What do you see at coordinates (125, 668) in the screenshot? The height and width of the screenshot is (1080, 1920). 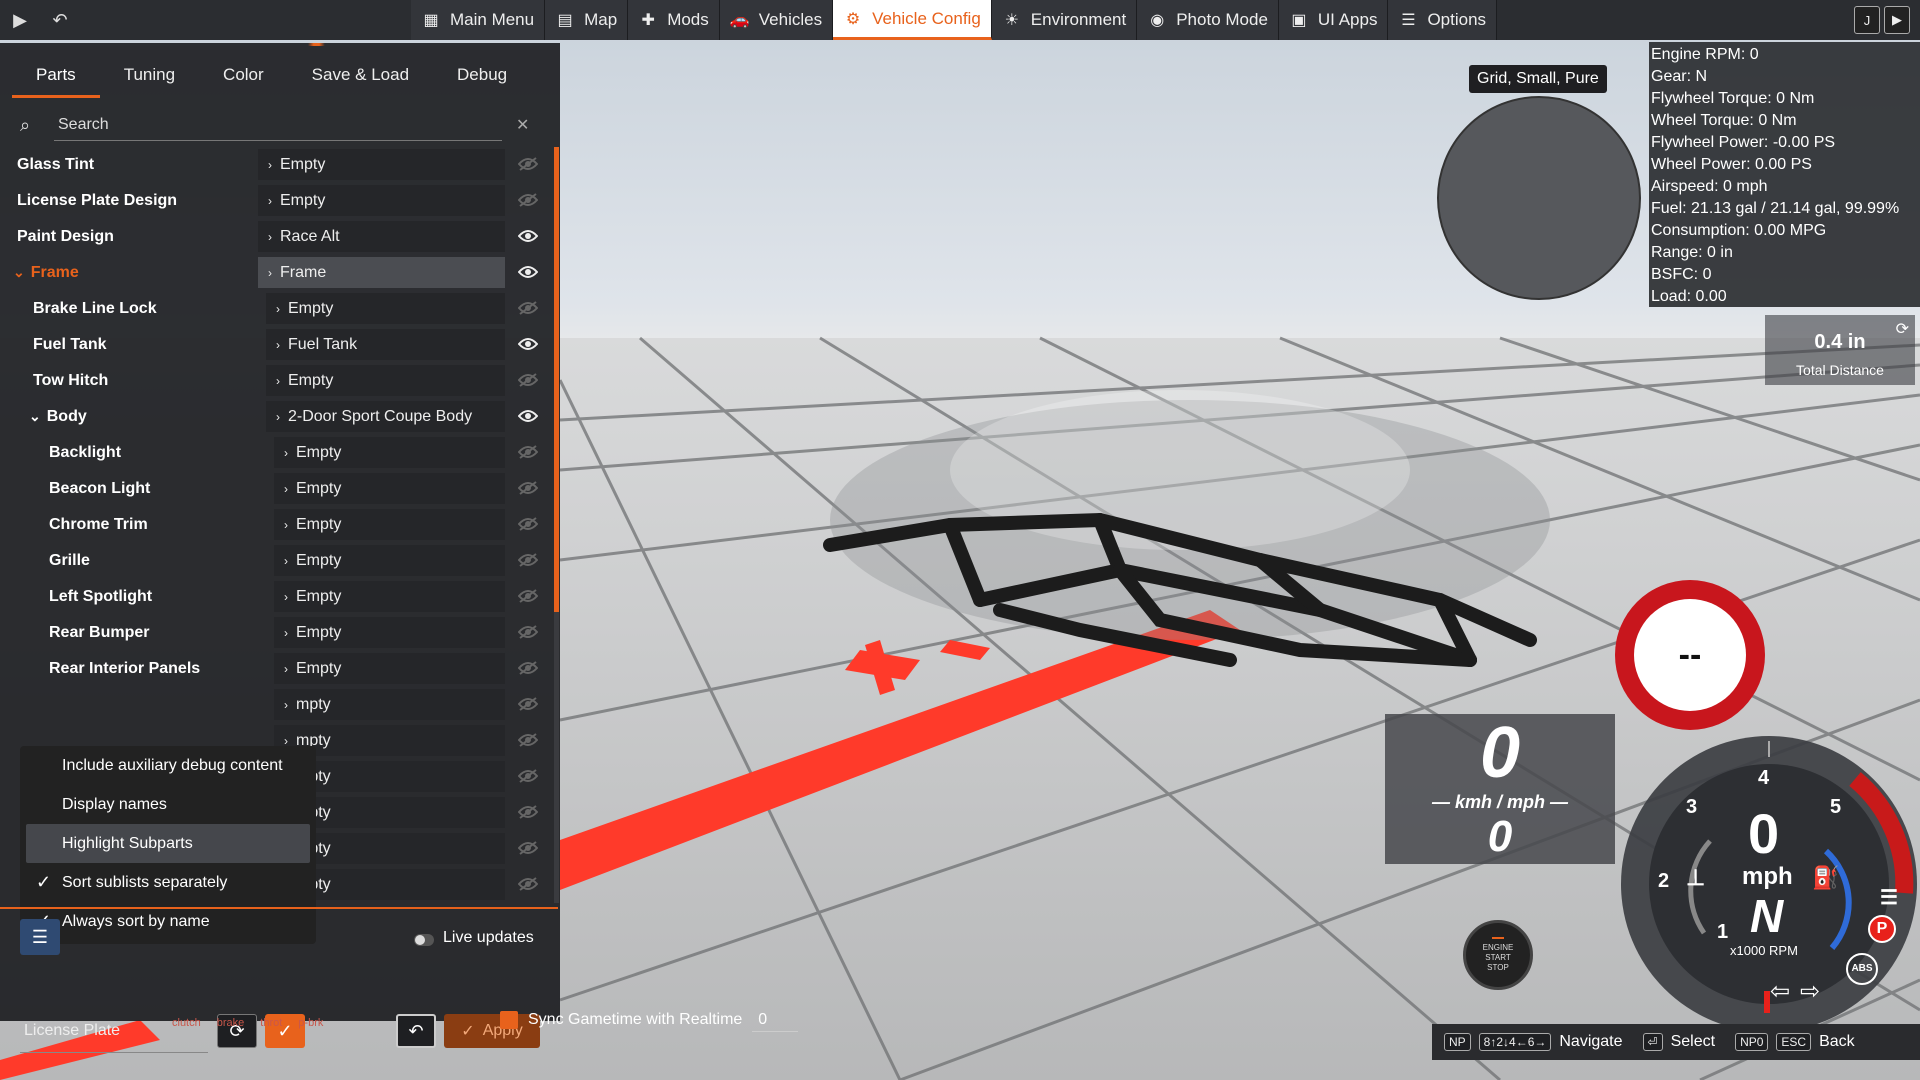 I see `part-slot-label: Rear Interior Panels` at bounding box center [125, 668].